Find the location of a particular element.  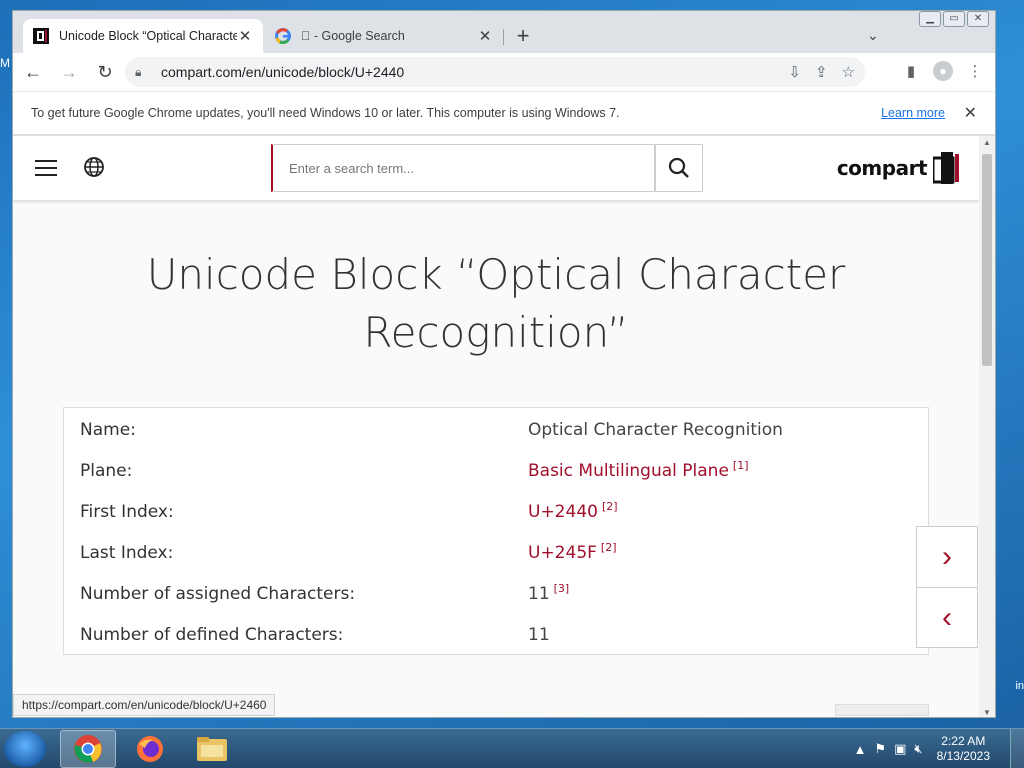

windows-taskbar: ▲ ⚑ ▣ 🔇︎ 2:22 AM 8/13/2023 is located at coordinates (512, 748).